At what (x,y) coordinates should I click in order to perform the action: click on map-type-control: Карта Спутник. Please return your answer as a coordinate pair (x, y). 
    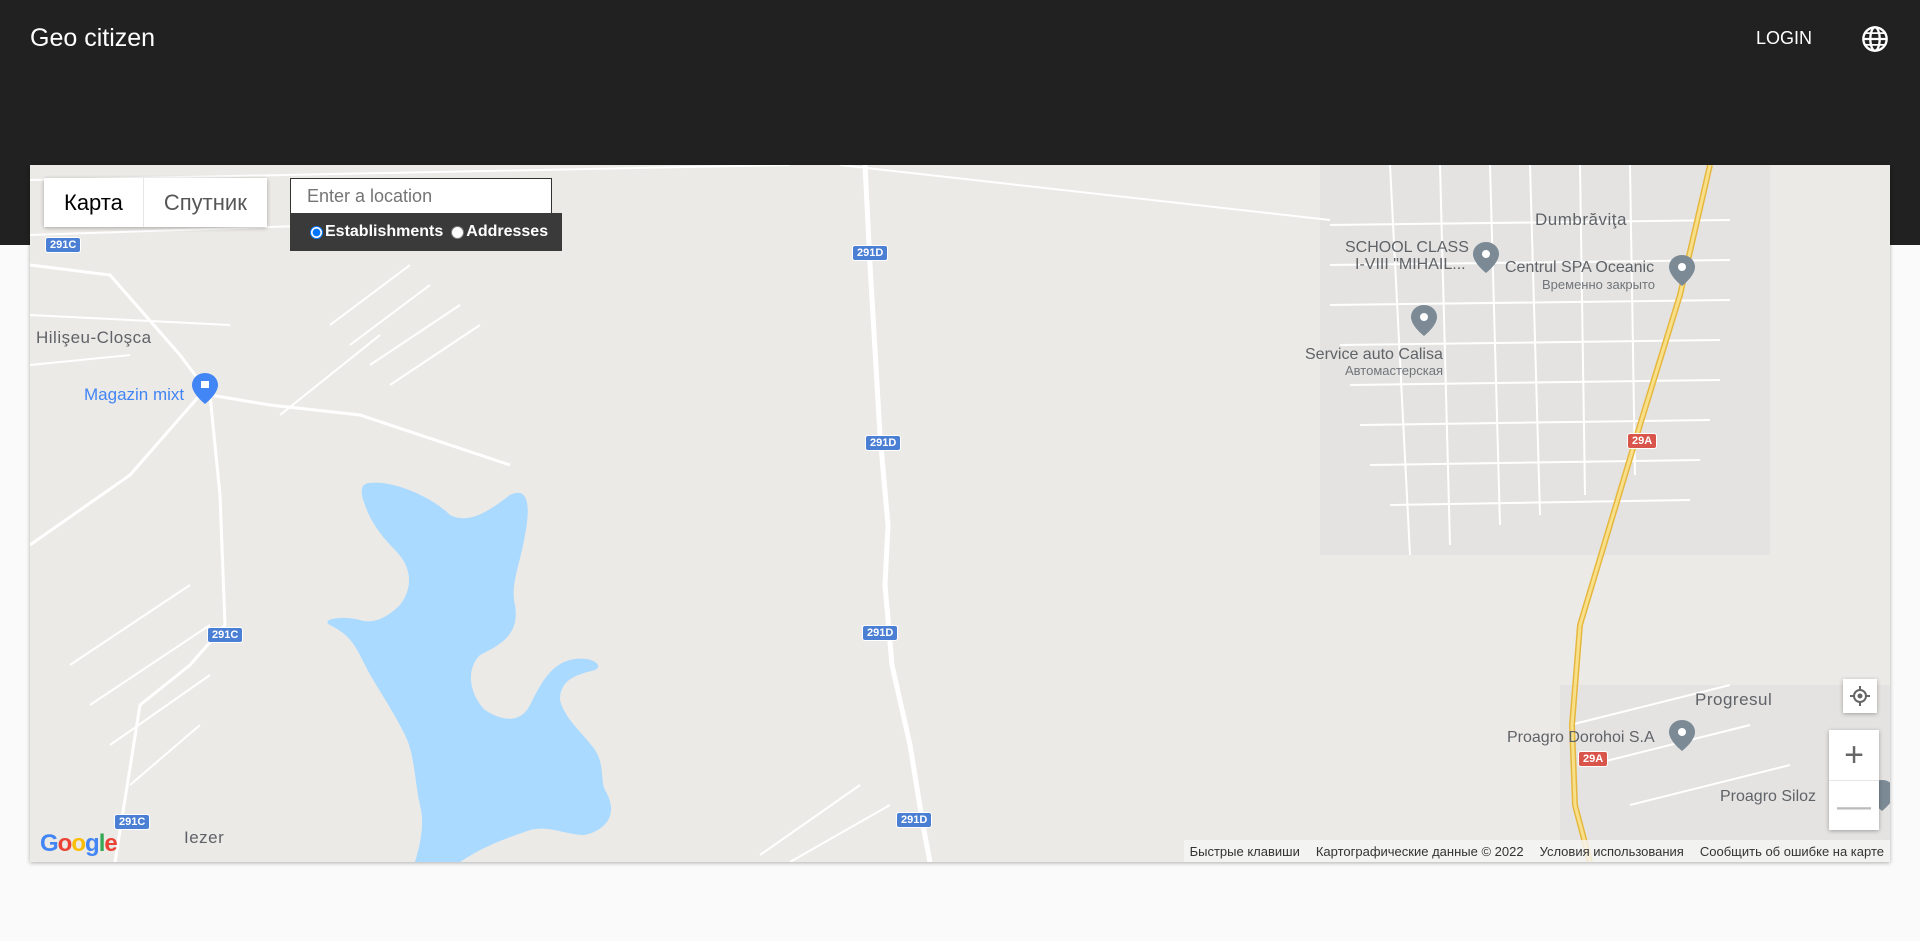
    Looking at the image, I should click on (155, 202).